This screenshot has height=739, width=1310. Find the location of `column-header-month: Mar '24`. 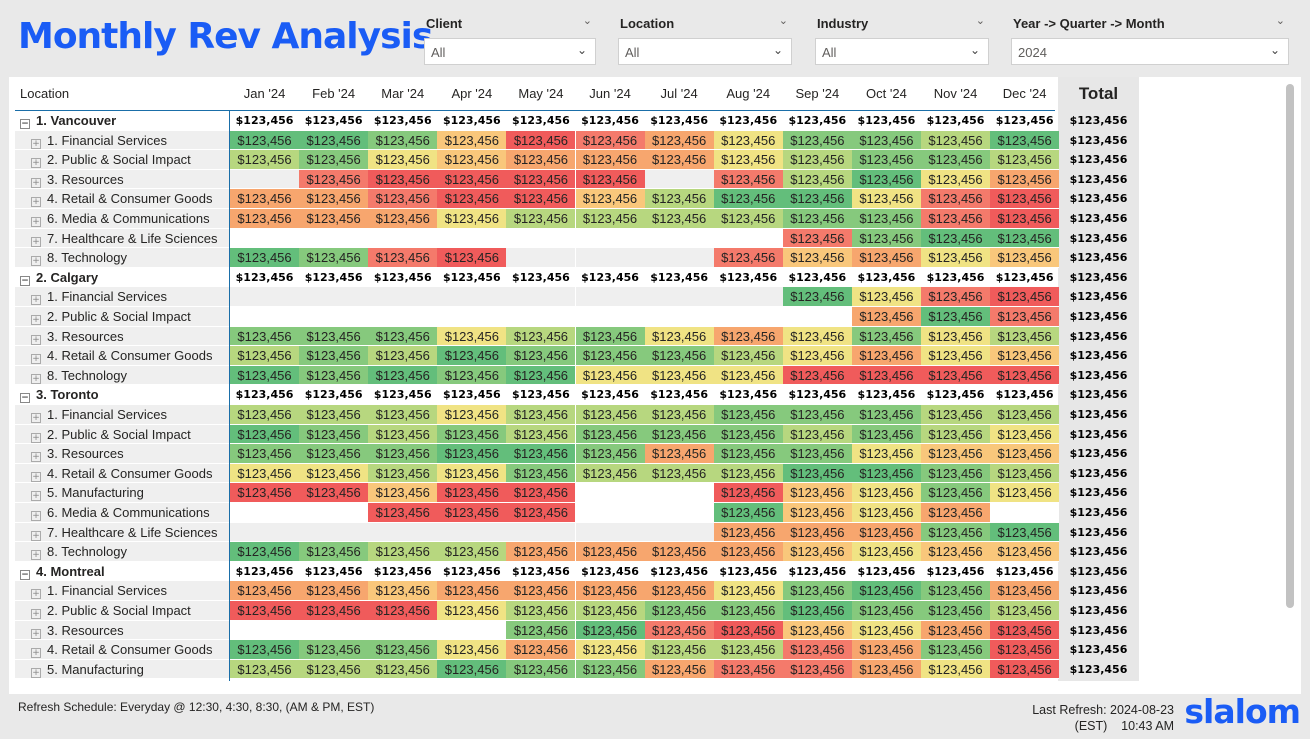

column-header-month: Mar '24 is located at coordinates (402, 93).